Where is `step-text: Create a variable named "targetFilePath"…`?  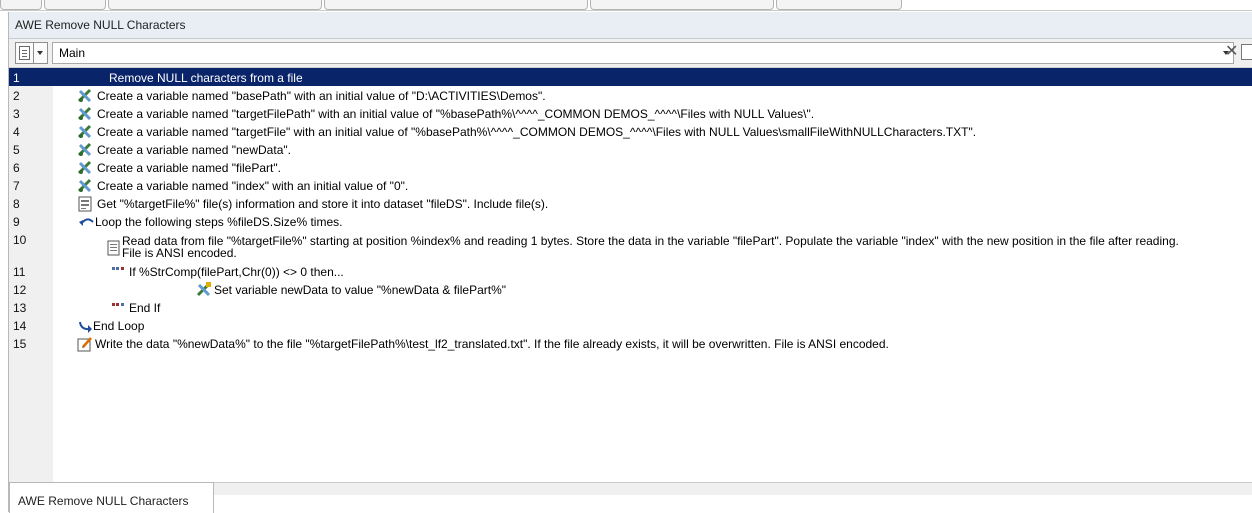
step-text: Create a variable named "targetFilePath"… is located at coordinates (456, 114).